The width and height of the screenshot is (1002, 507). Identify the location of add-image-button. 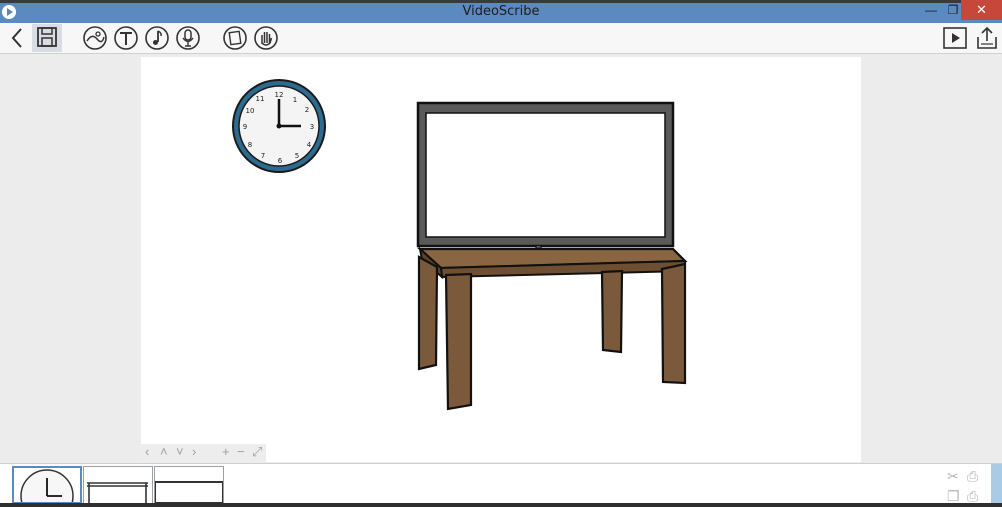
(95, 38).